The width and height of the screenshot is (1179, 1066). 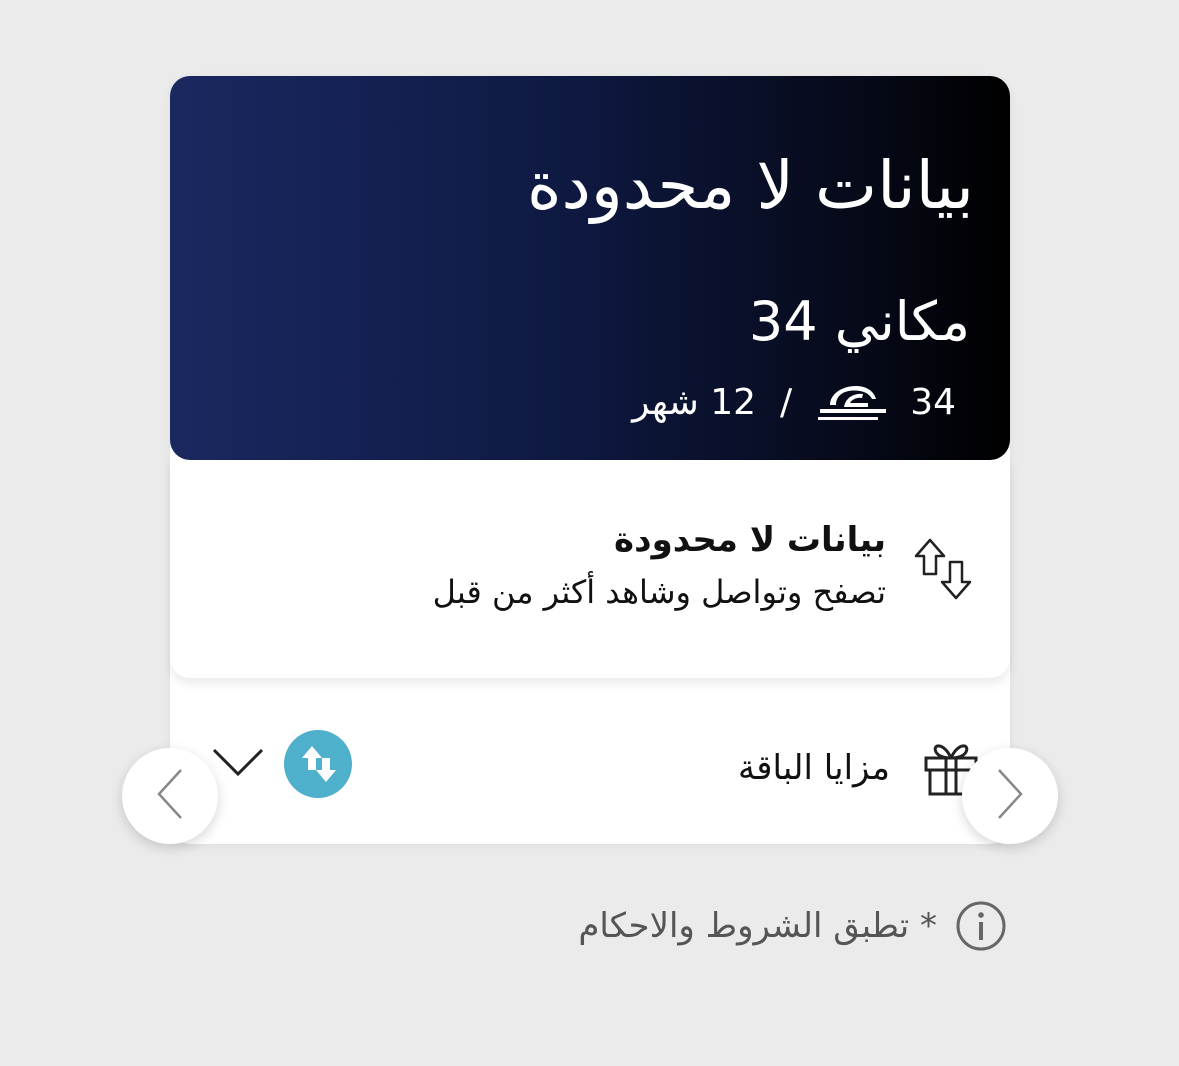 I want to click on data-transfer-arrows-icon, so click(x=945, y=569).